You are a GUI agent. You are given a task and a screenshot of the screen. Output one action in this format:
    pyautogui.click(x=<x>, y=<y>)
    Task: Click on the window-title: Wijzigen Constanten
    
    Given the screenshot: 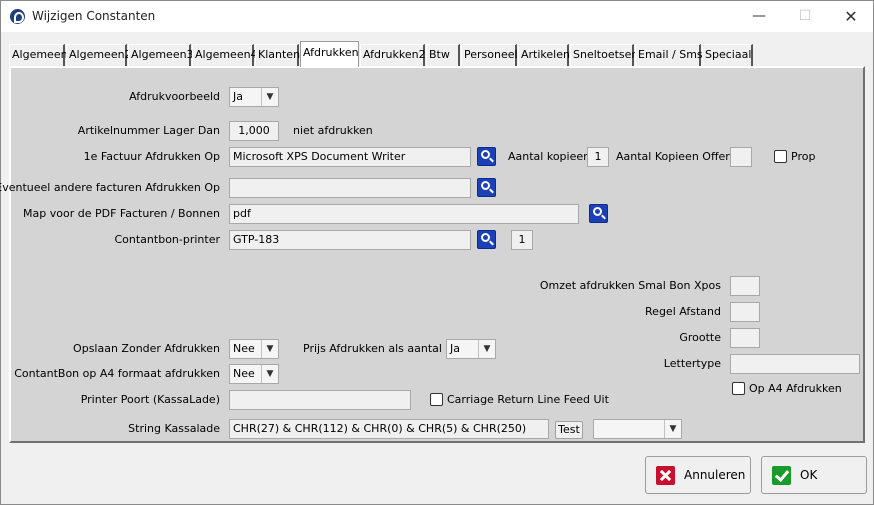 What is the action you would take?
    pyautogui.click(x=94, y=16)
    